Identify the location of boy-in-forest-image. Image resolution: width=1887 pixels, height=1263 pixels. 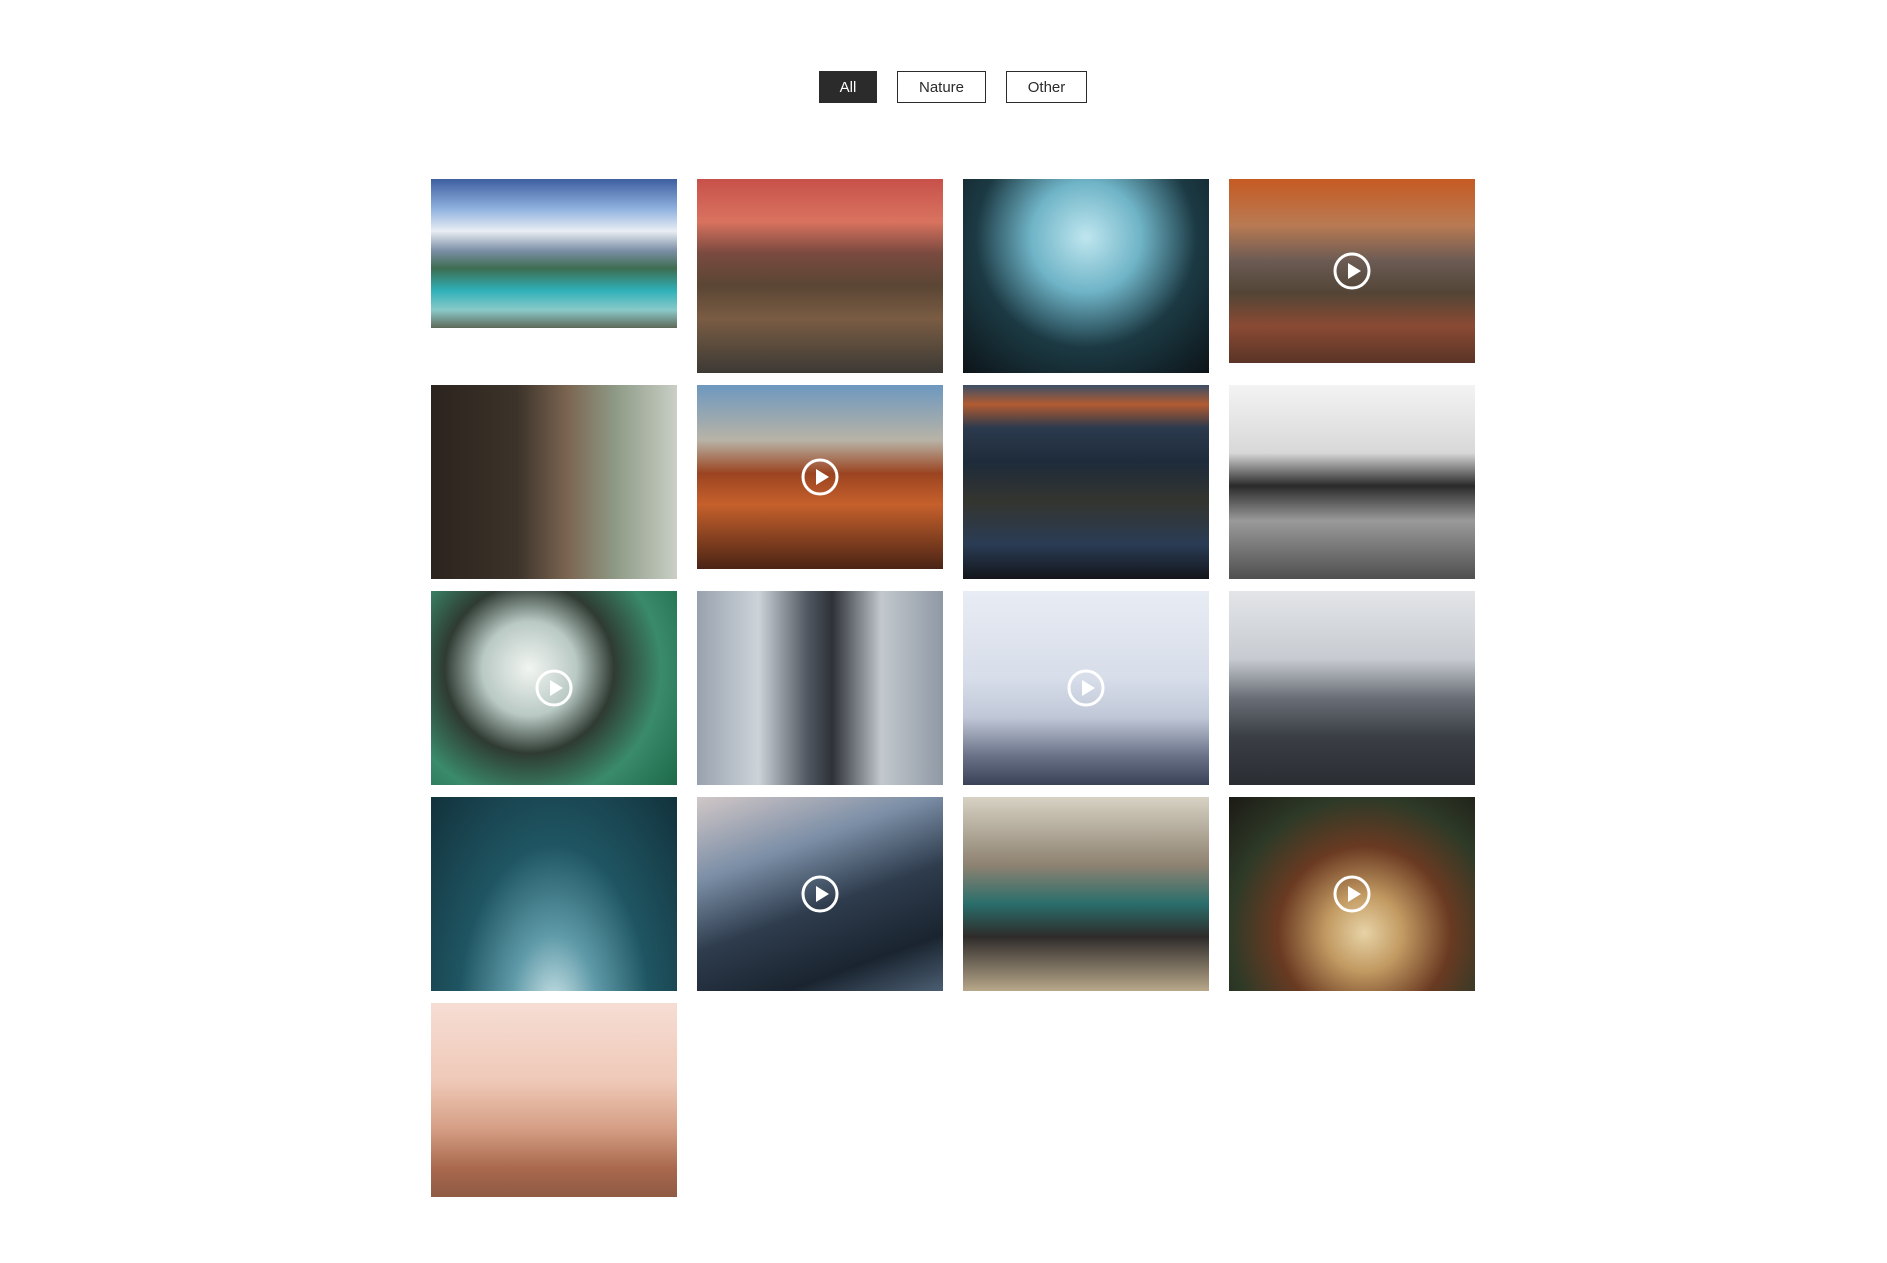
(1086, 894).